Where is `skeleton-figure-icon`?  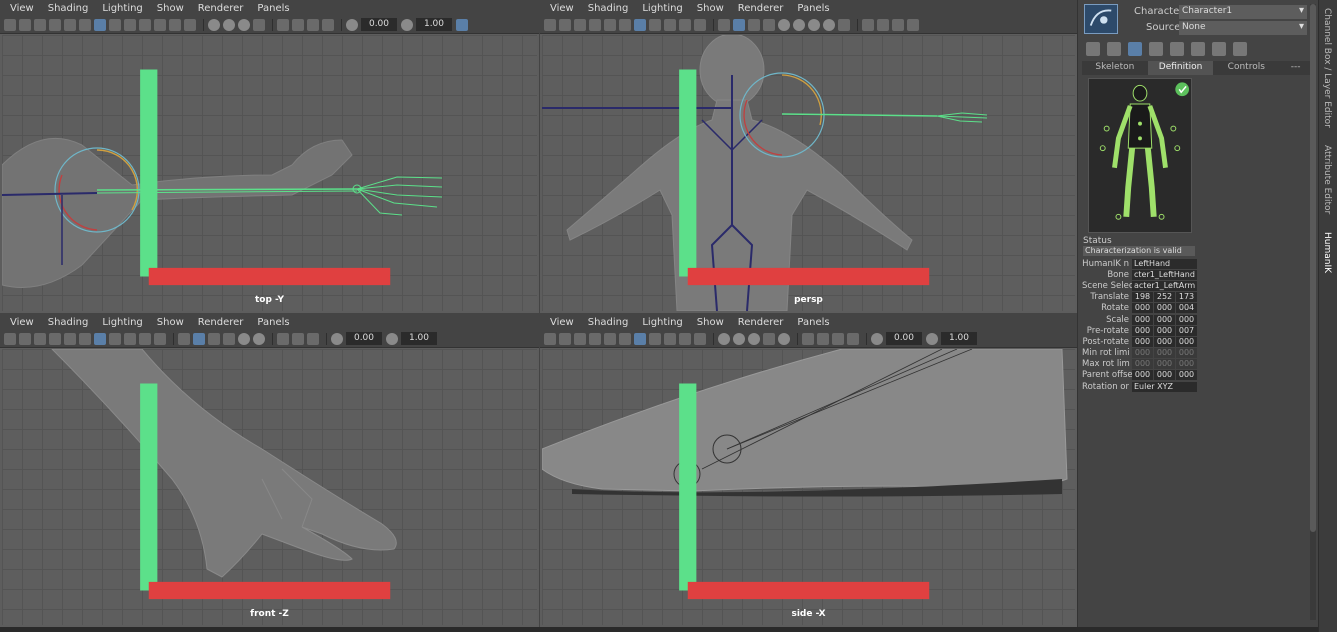 skeleton-figure-icon is located at coordinates (1219, 49).